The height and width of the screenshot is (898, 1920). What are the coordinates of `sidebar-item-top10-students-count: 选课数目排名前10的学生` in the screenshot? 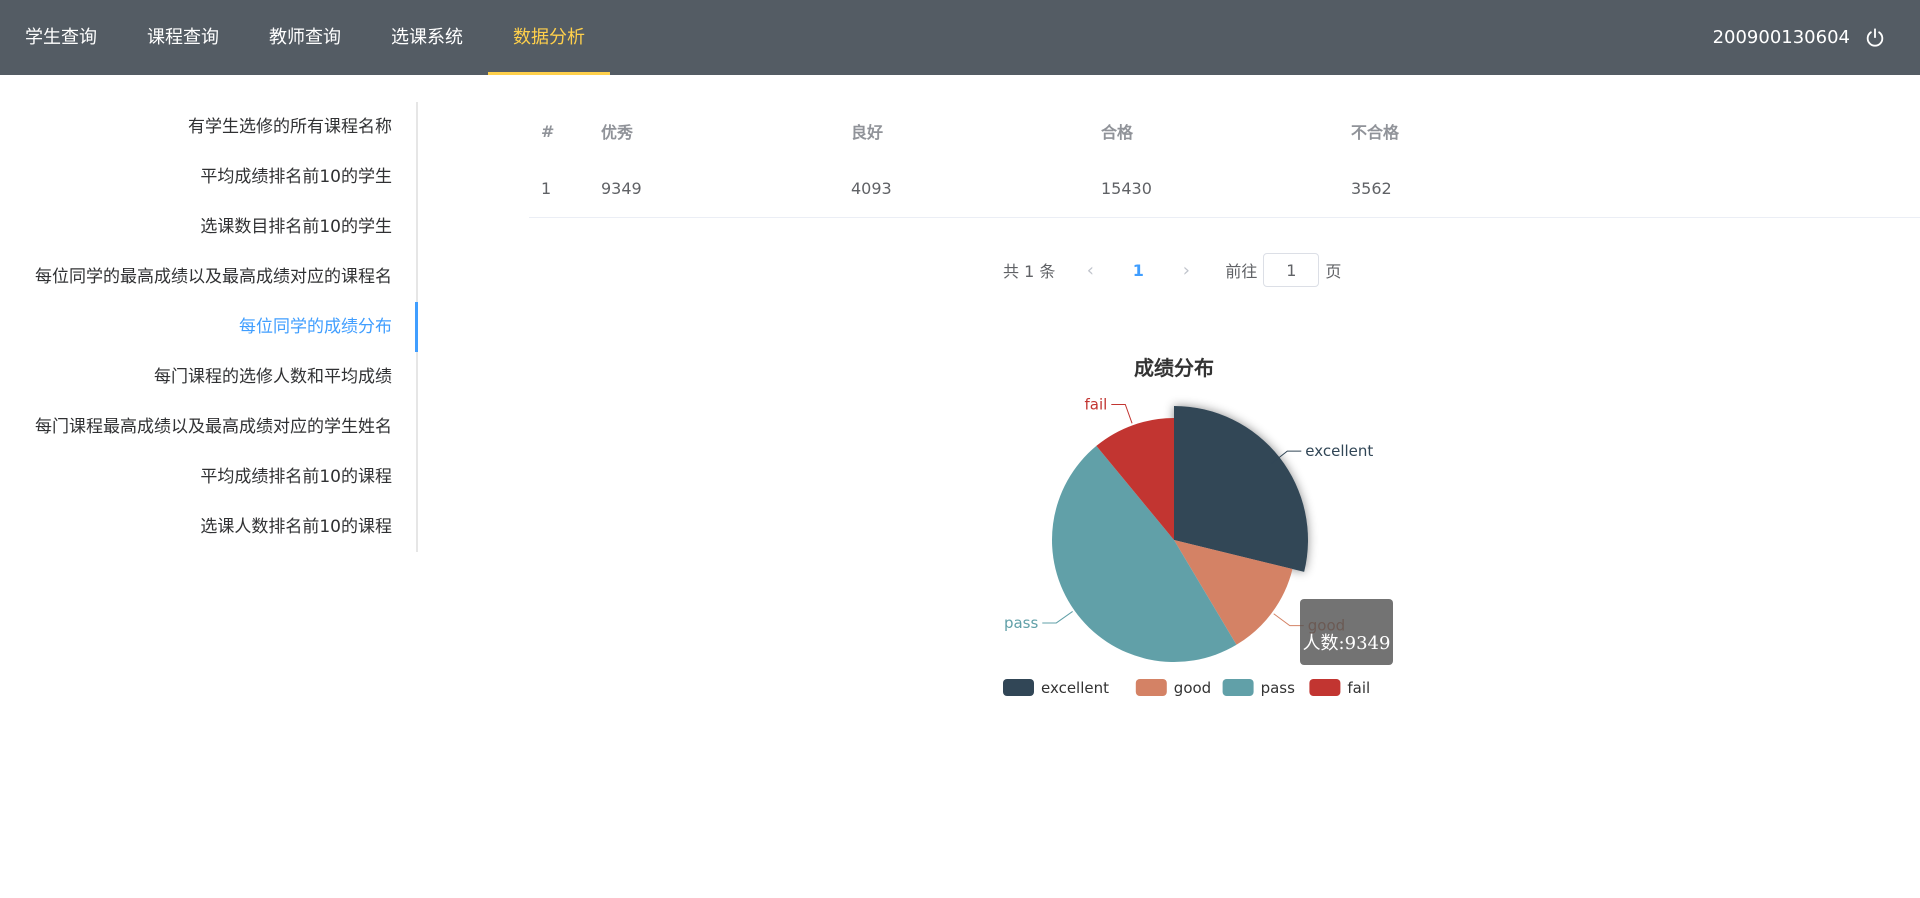 It's located at (208, 227).